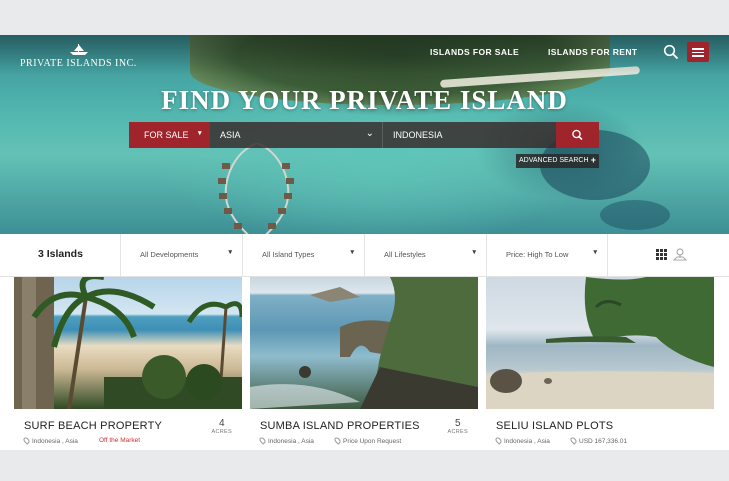 Image resolution: width=729 pixels, height=481 pixels. What do you see at coordinates (405, 254) in the screenshot?
I see `lifestyles-label: All Lifestyles` at bounding box center [405, 254].